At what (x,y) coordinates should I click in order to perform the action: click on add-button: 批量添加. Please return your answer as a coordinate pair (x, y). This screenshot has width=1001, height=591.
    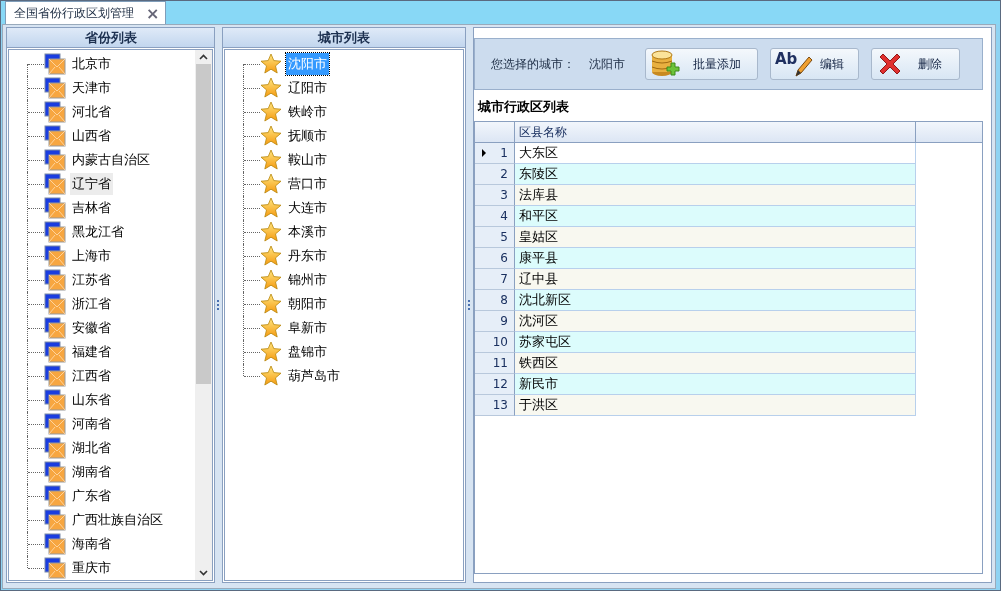
    Looking at the image, I should click on (701, 64).